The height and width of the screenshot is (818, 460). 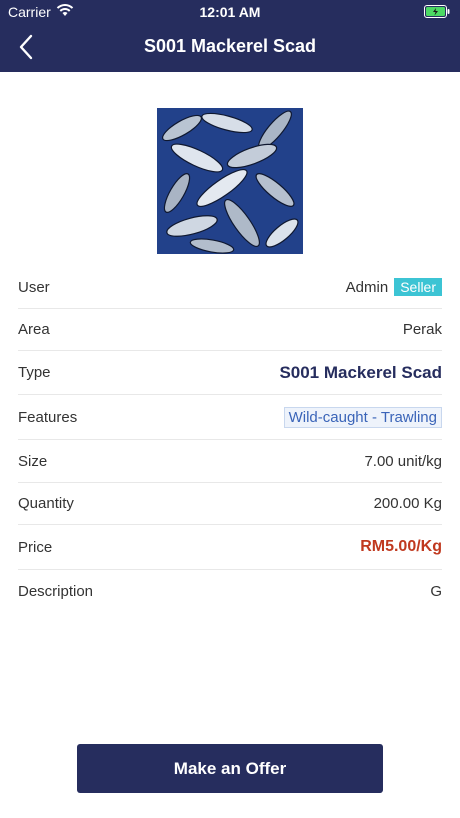 I want to click on detail-row-area: Area Perak, so click(x=230, y=330).